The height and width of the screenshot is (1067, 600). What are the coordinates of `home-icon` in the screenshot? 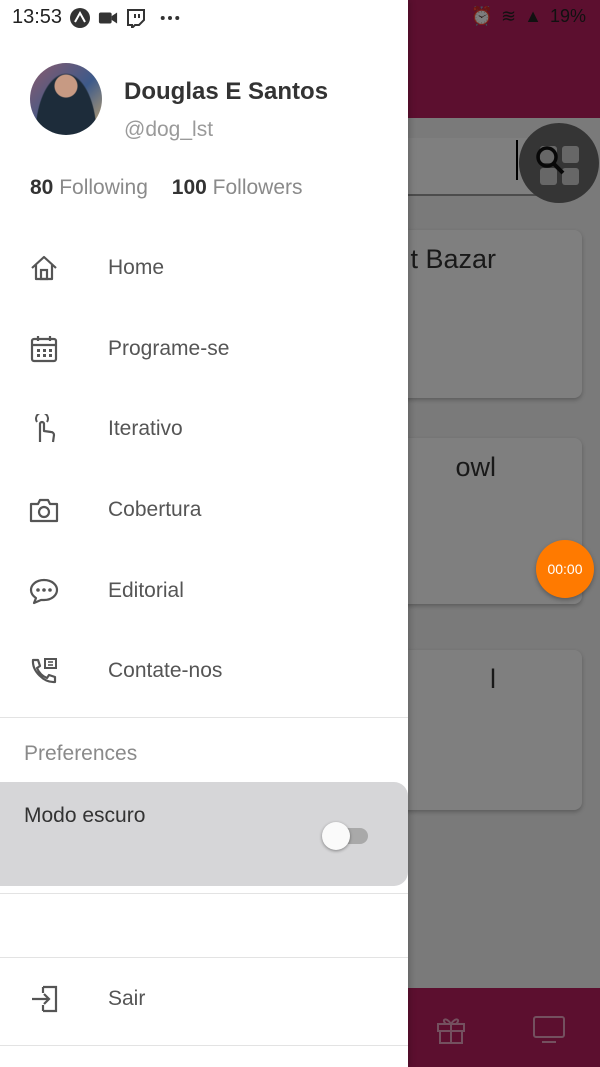 It's located at (44, 268).